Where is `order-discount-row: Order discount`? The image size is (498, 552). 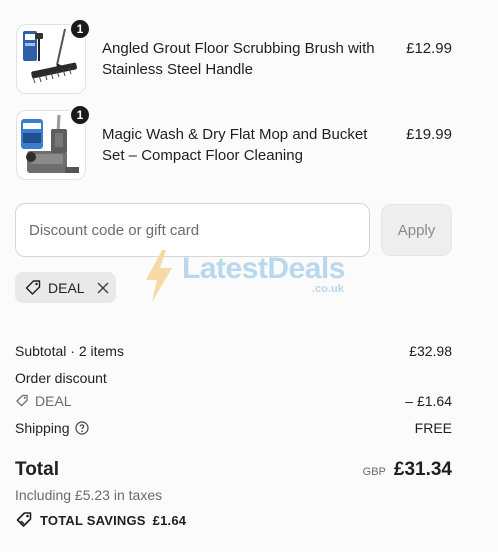 order-discount-row: Order discount is located at coordinates (233, 378).